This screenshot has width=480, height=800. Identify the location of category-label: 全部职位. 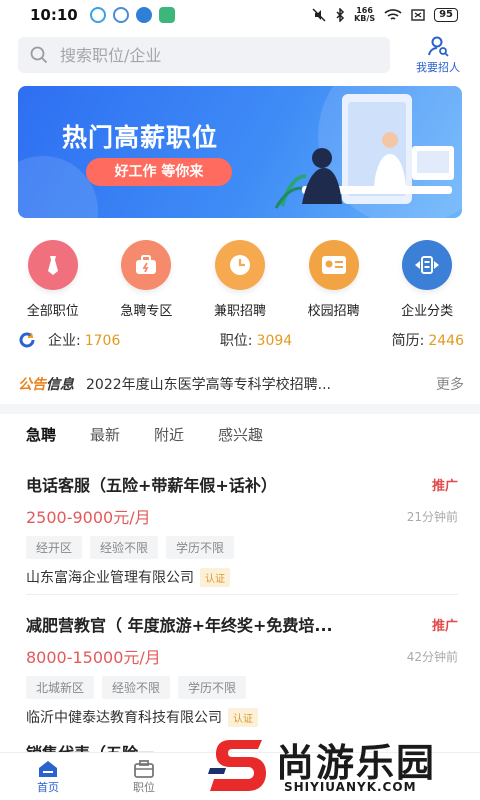
(52, 311).